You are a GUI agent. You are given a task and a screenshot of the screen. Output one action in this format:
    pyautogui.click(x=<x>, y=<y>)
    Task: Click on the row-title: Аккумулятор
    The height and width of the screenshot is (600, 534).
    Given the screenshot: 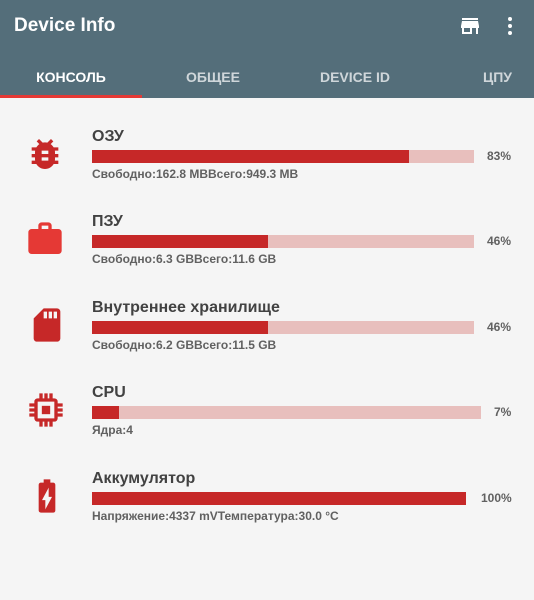 What is the action you would take?
    pyautogui.click(x=144, y=478)
    